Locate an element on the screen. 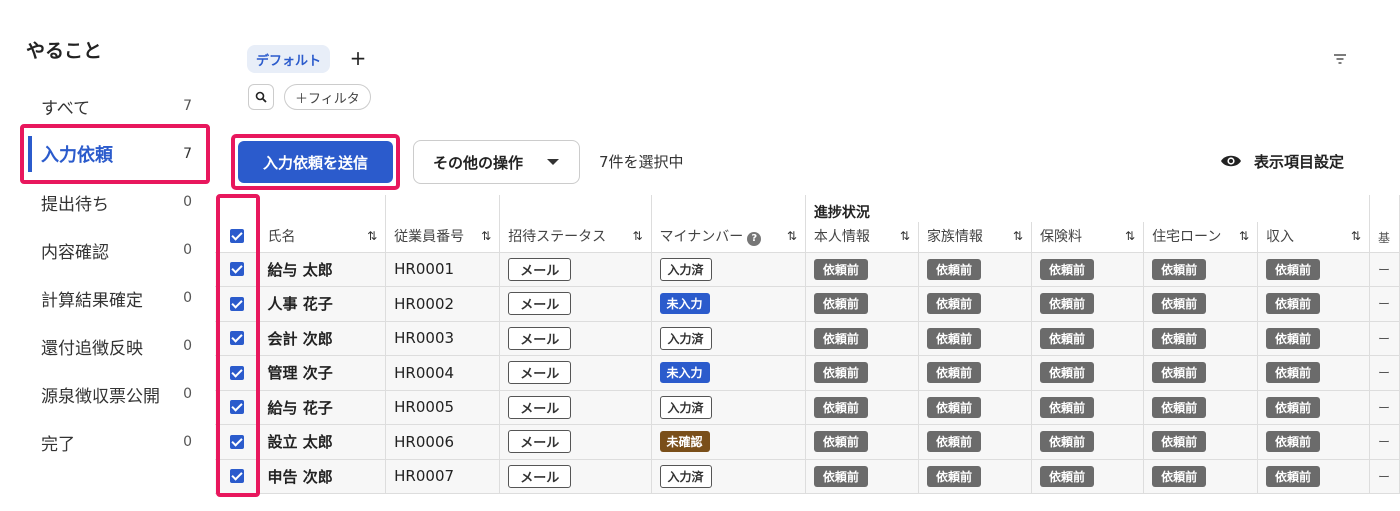  column-header-income: 収入 ⇅ is located at coordinates (1313, 237).